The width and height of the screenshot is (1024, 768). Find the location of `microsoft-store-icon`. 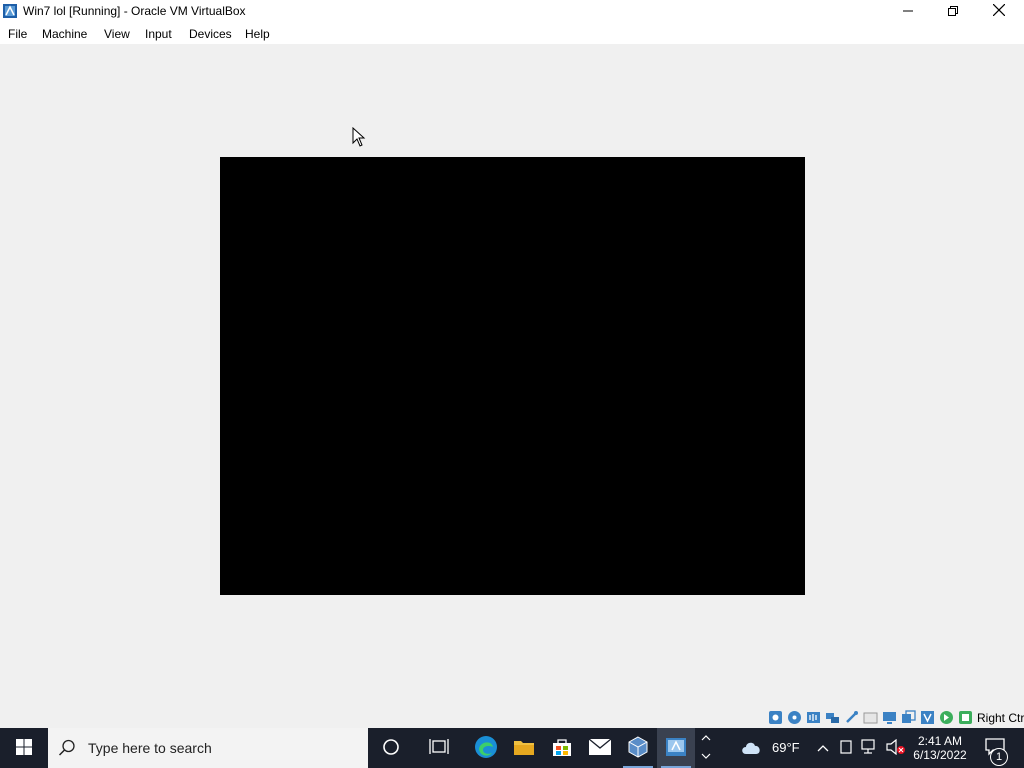

microsoft-store-icon is located at coordinates (562, 748).